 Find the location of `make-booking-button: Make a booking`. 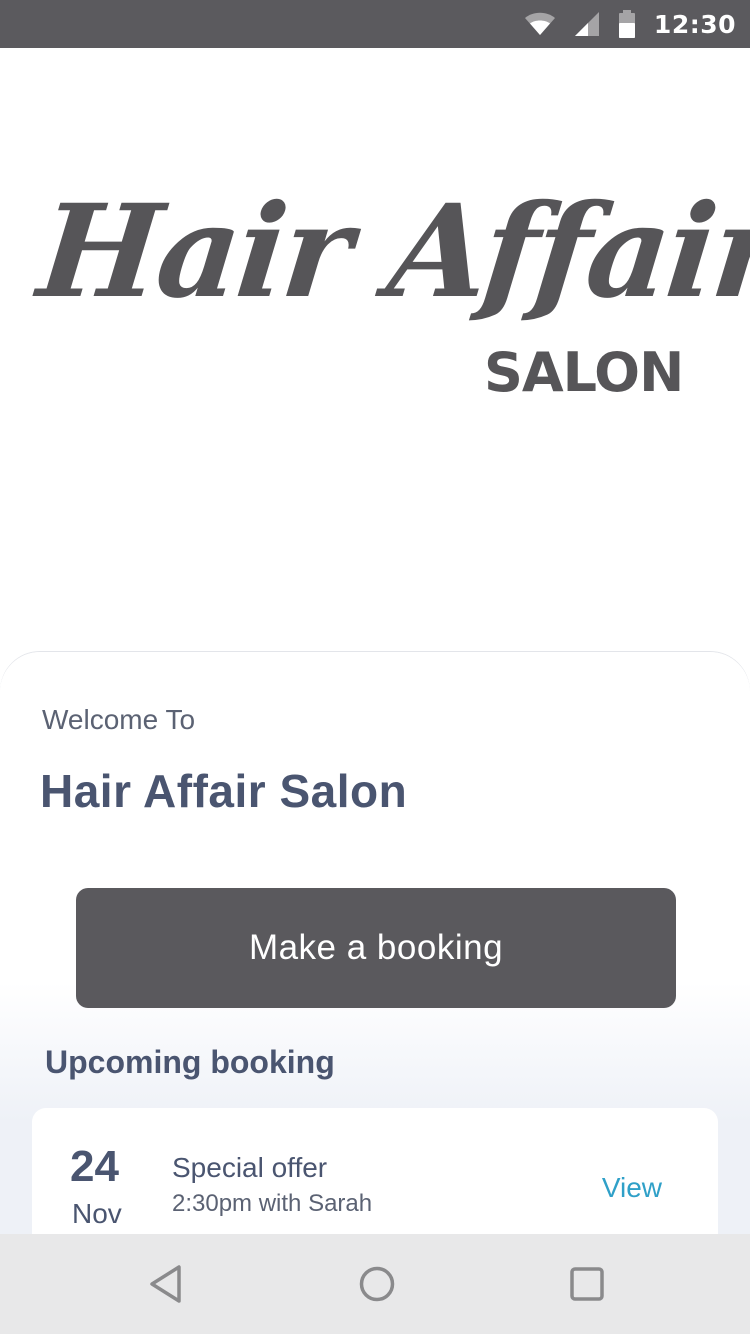

make-booking-button: Make a booking is located at coordinates (376, 948).